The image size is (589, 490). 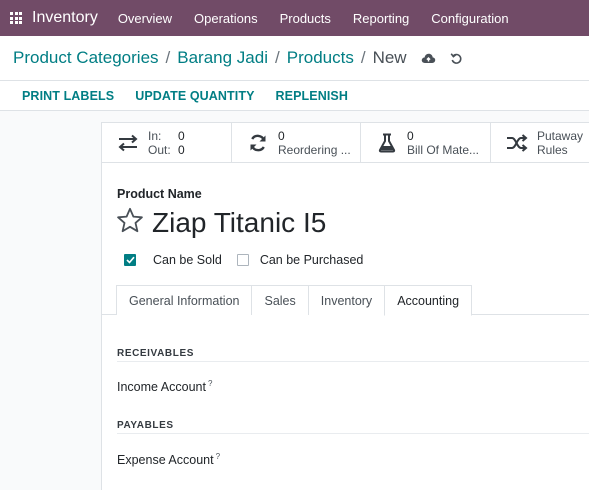 I want to click on nav-products: Products, so click(x=305, y=18).